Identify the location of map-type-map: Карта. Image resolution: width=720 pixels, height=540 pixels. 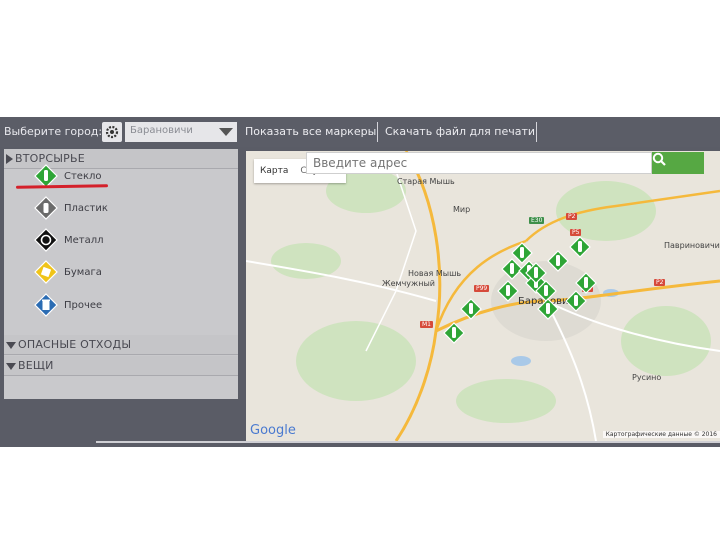
(274, 171).